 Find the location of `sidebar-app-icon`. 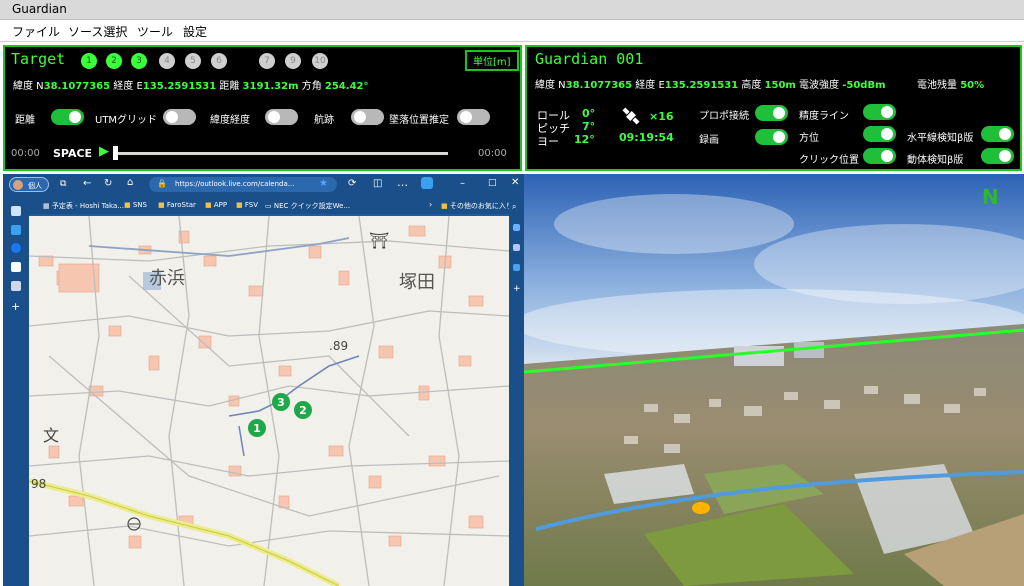

sidebar-app-icon is located at coordinates (16, 267).